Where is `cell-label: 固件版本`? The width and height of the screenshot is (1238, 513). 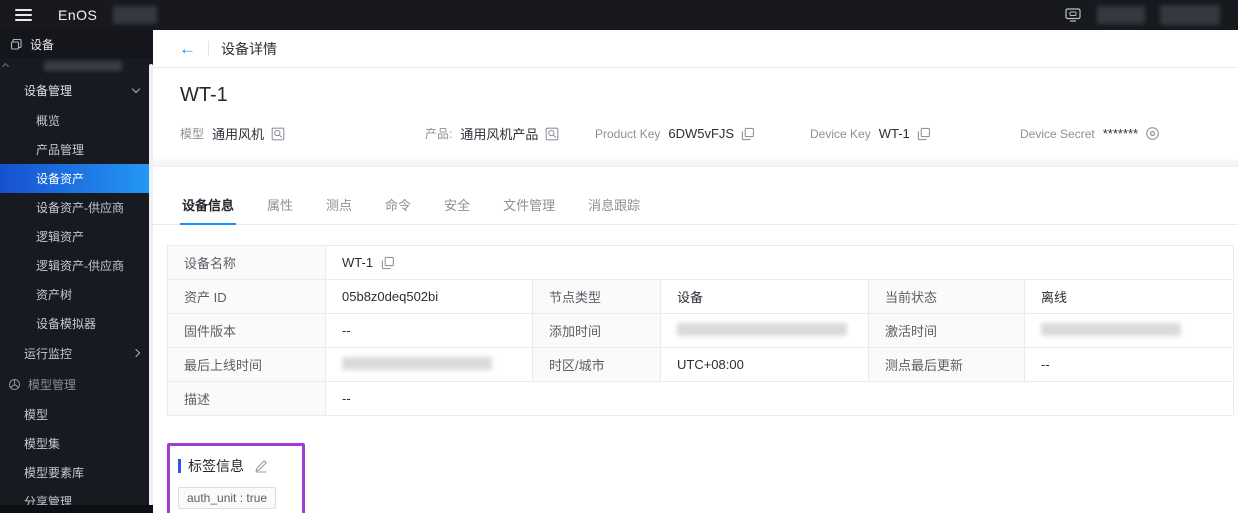 cell-label: 固件版本 is located at coordinates (246, 330).